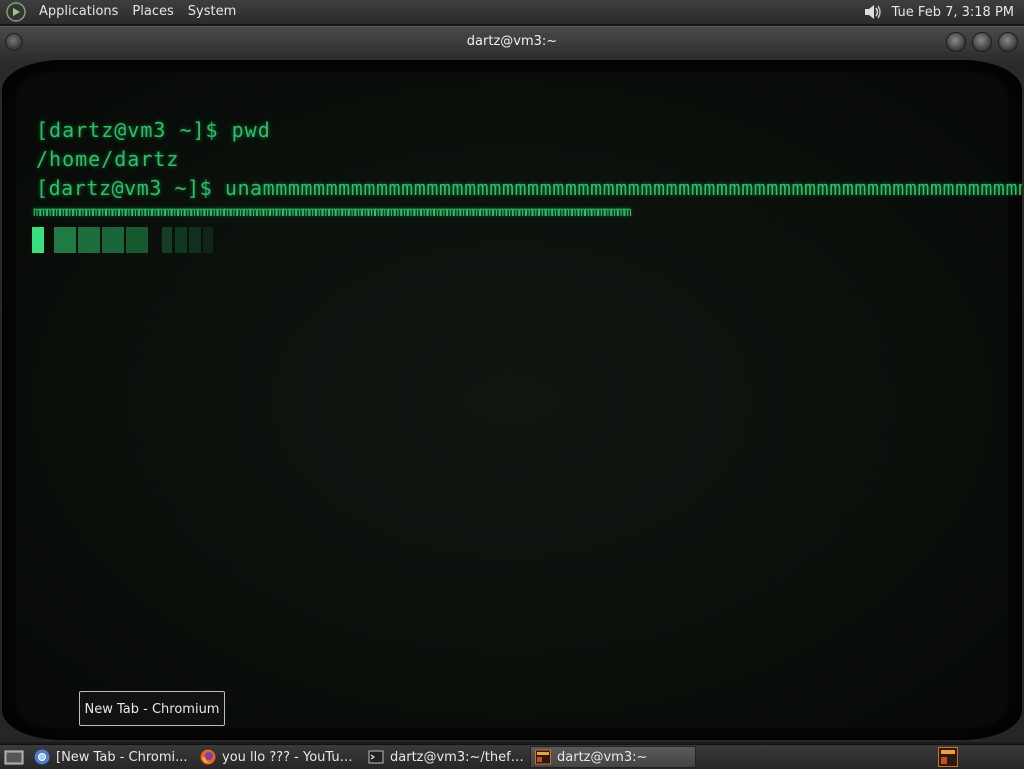 The image size is (1024, 769). Describe the element at coordinates (873, 12) in the screenshot. I see `volume-icon` at that location.